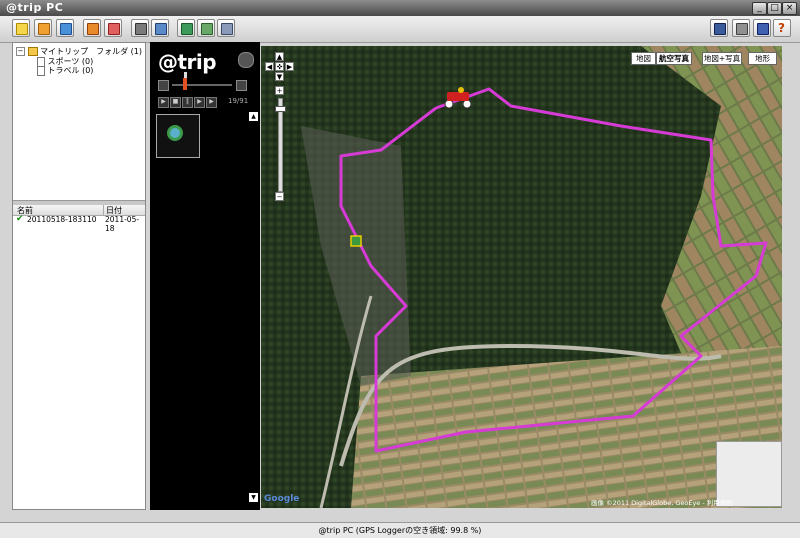  What do you see at coordinates (269, 66) in the screenshot?
I see `pan-left-button: ◀` at bounding box center [269, 66].